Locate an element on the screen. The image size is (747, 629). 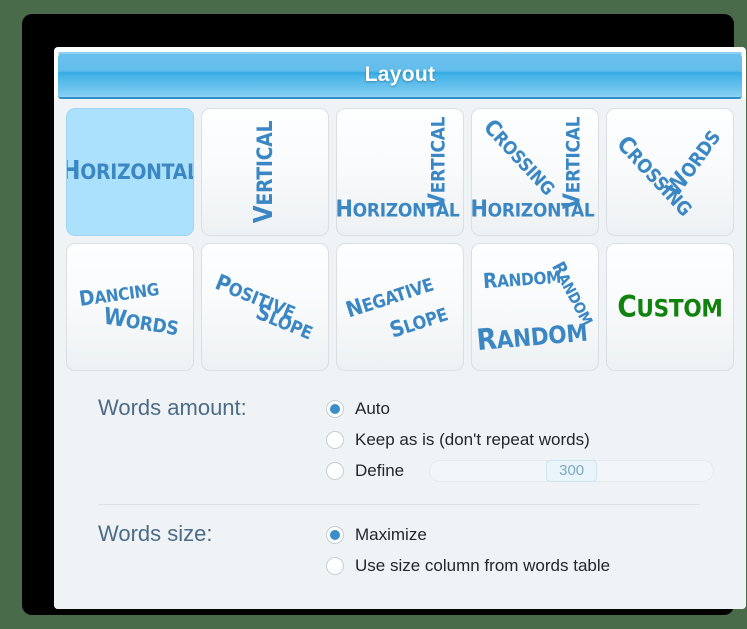
words-size-label: Words size: is located at coordinates (155, 533).